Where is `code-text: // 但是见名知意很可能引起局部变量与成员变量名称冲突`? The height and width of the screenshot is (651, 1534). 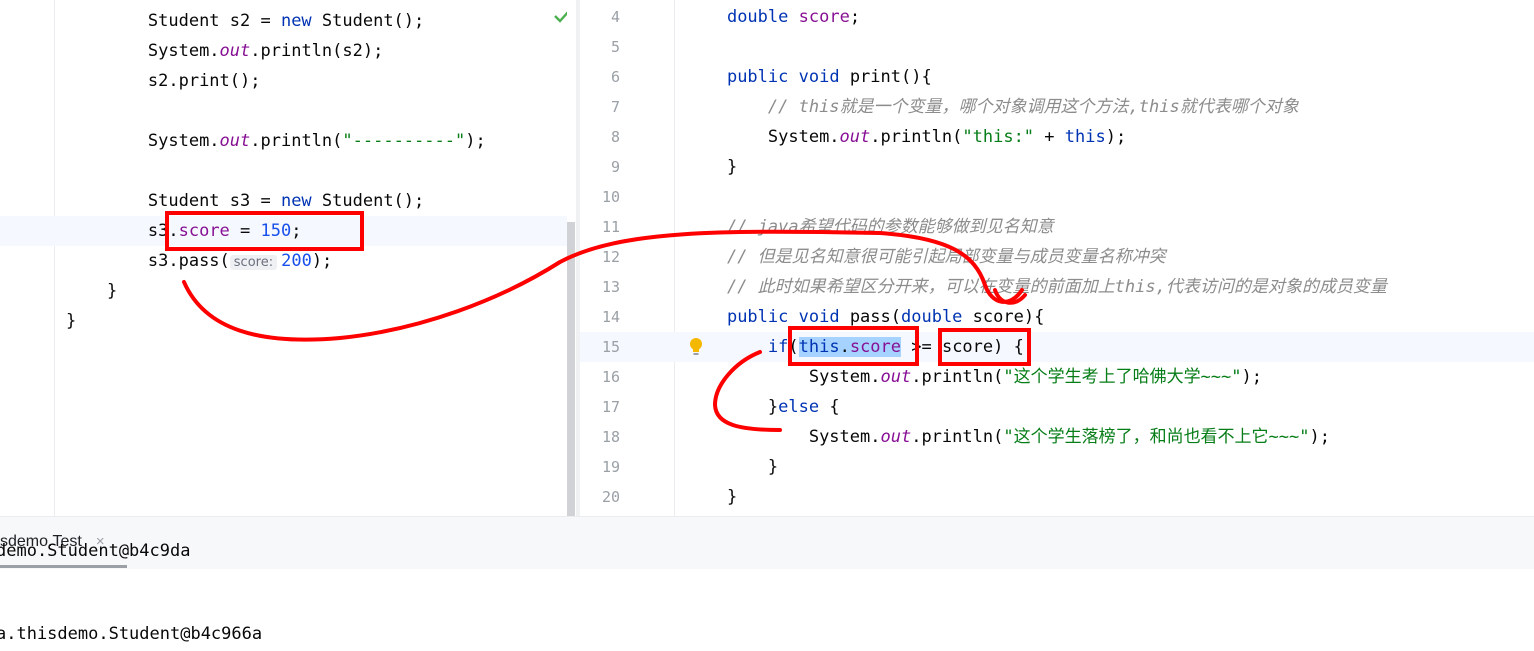
code-text: // 但是见名知意很可能引起局部变量与成员变量名称冲突 is located at coordinates (926, 257).